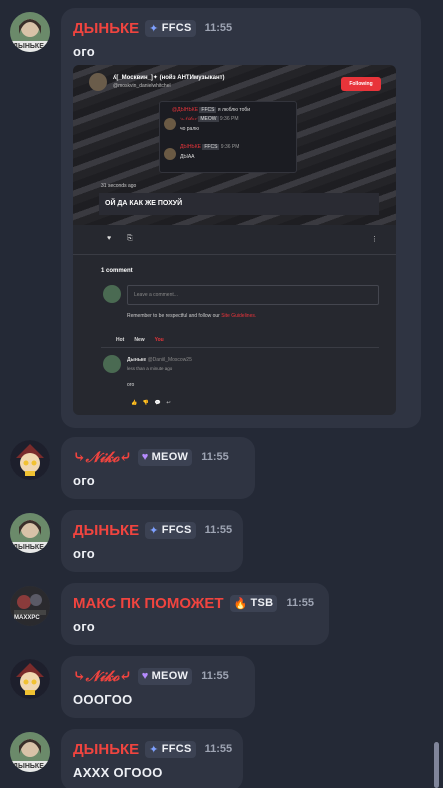  I want to click on follow-button: Following, so click(361, 84).